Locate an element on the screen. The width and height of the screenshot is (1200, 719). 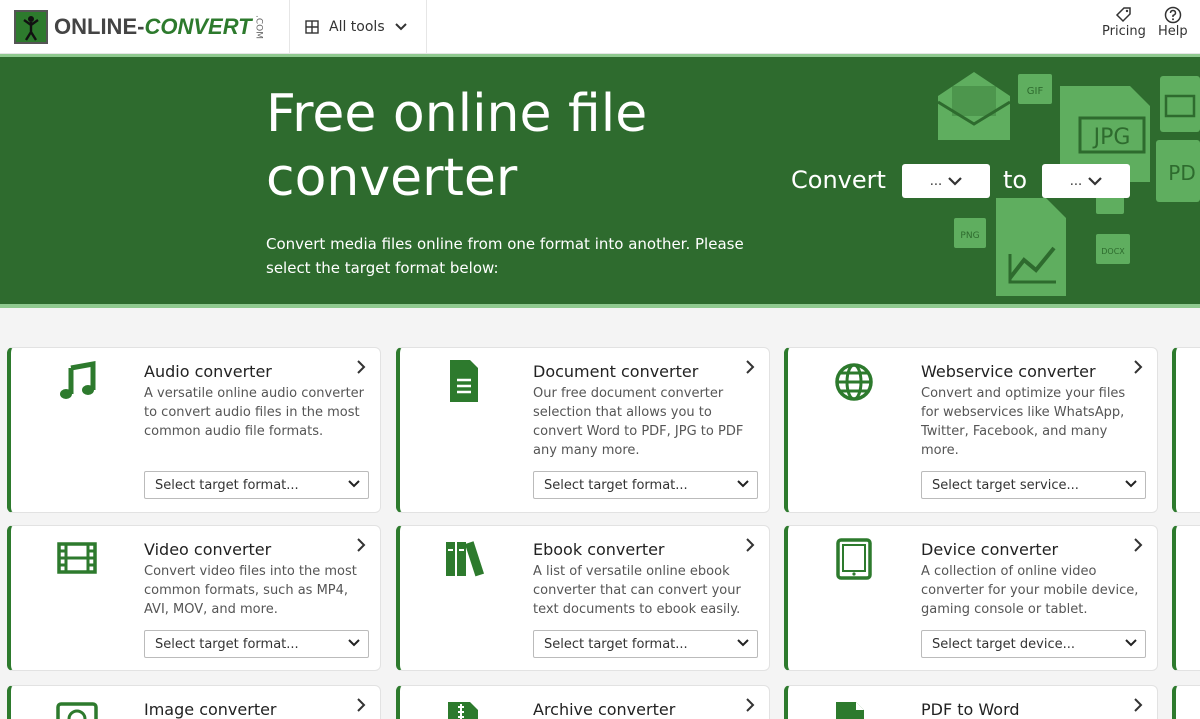
convert-label: Convert is located at coordinates (838, 180).